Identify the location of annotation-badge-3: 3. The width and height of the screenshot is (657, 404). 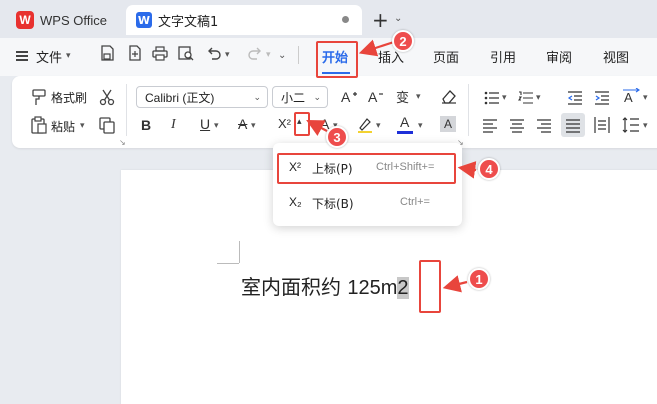
(337, 137).